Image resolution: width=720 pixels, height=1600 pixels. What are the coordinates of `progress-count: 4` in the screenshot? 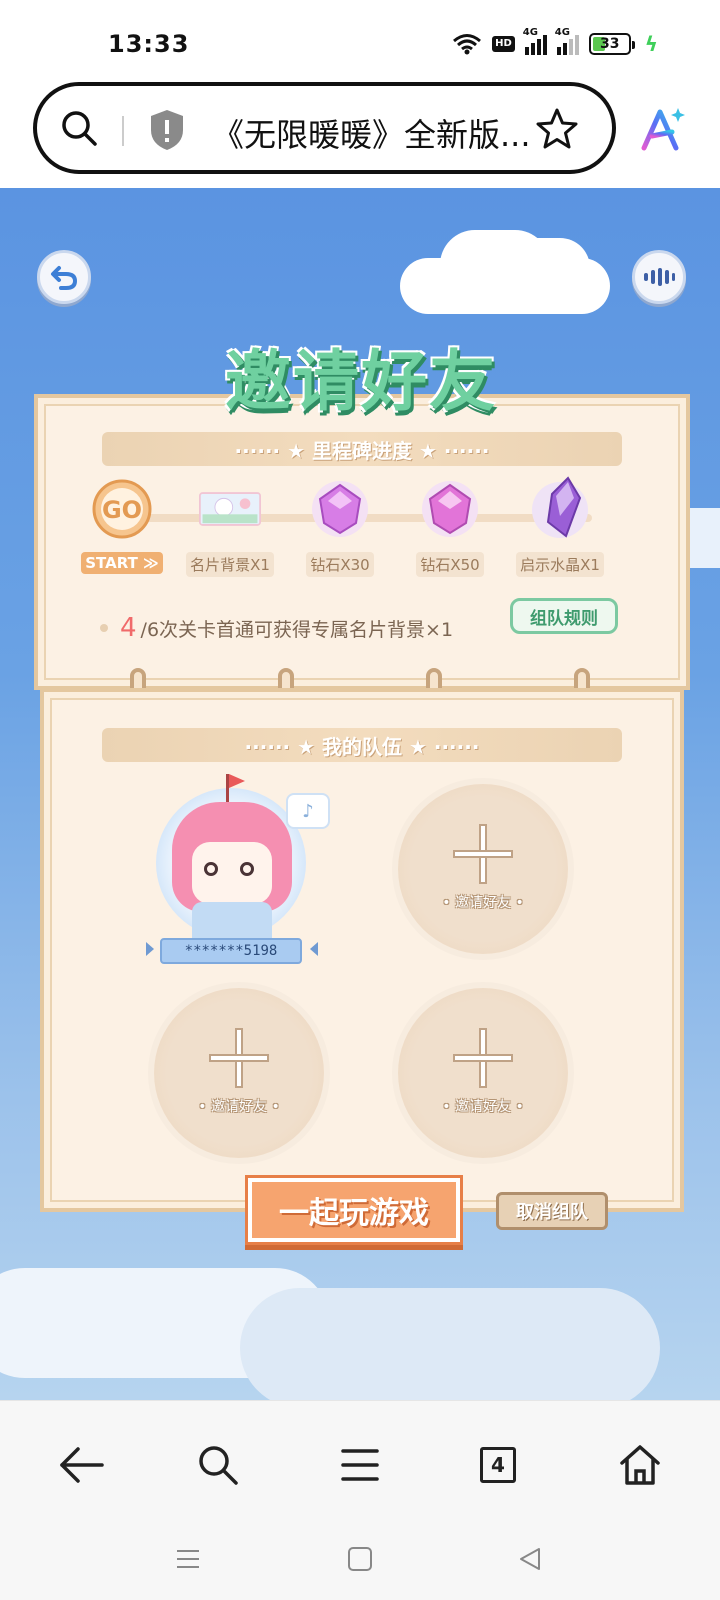 It's located at (128, 628).